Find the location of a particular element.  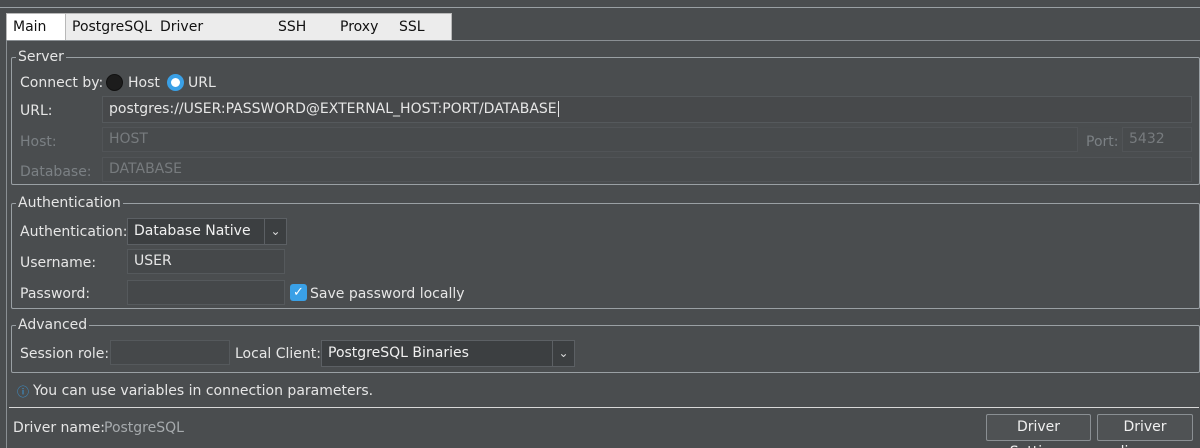

tab-driver-properties: Driver properties is located at coordinates (213, 38).